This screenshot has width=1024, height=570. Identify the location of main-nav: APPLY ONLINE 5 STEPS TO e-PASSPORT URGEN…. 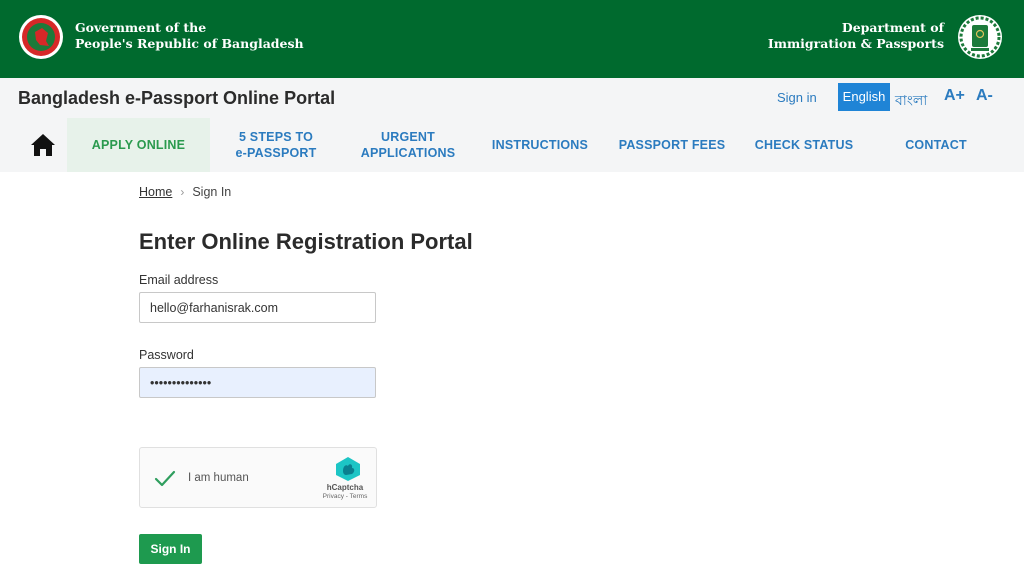
(512, 145).